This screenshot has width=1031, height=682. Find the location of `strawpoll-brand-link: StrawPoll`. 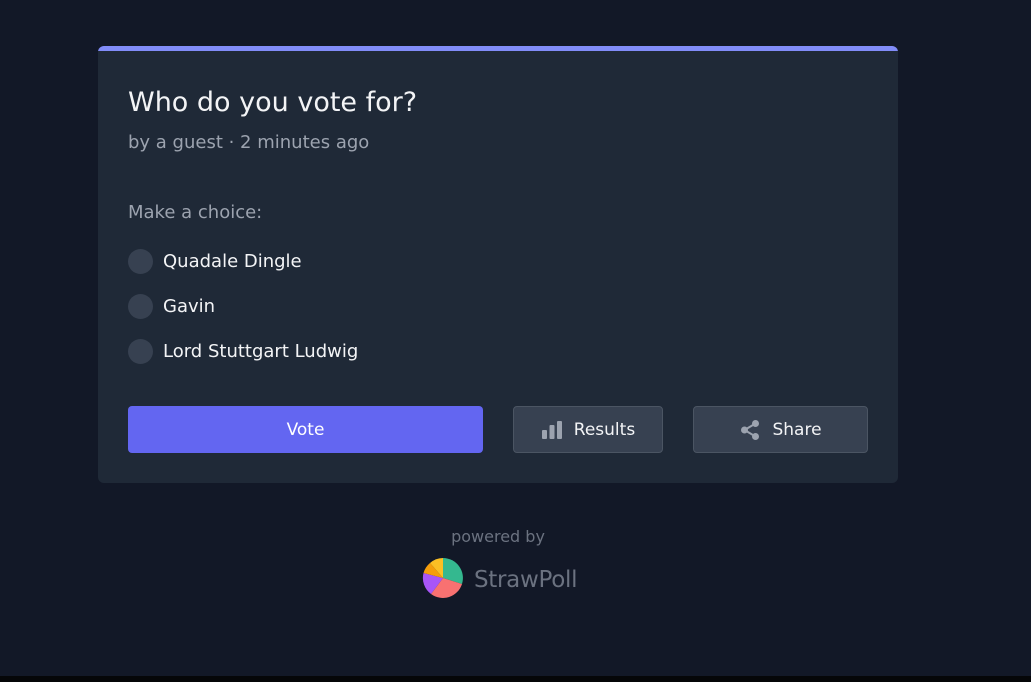

strawpoll-brand-link: StrawPoll is located at coordinates (499, 580).